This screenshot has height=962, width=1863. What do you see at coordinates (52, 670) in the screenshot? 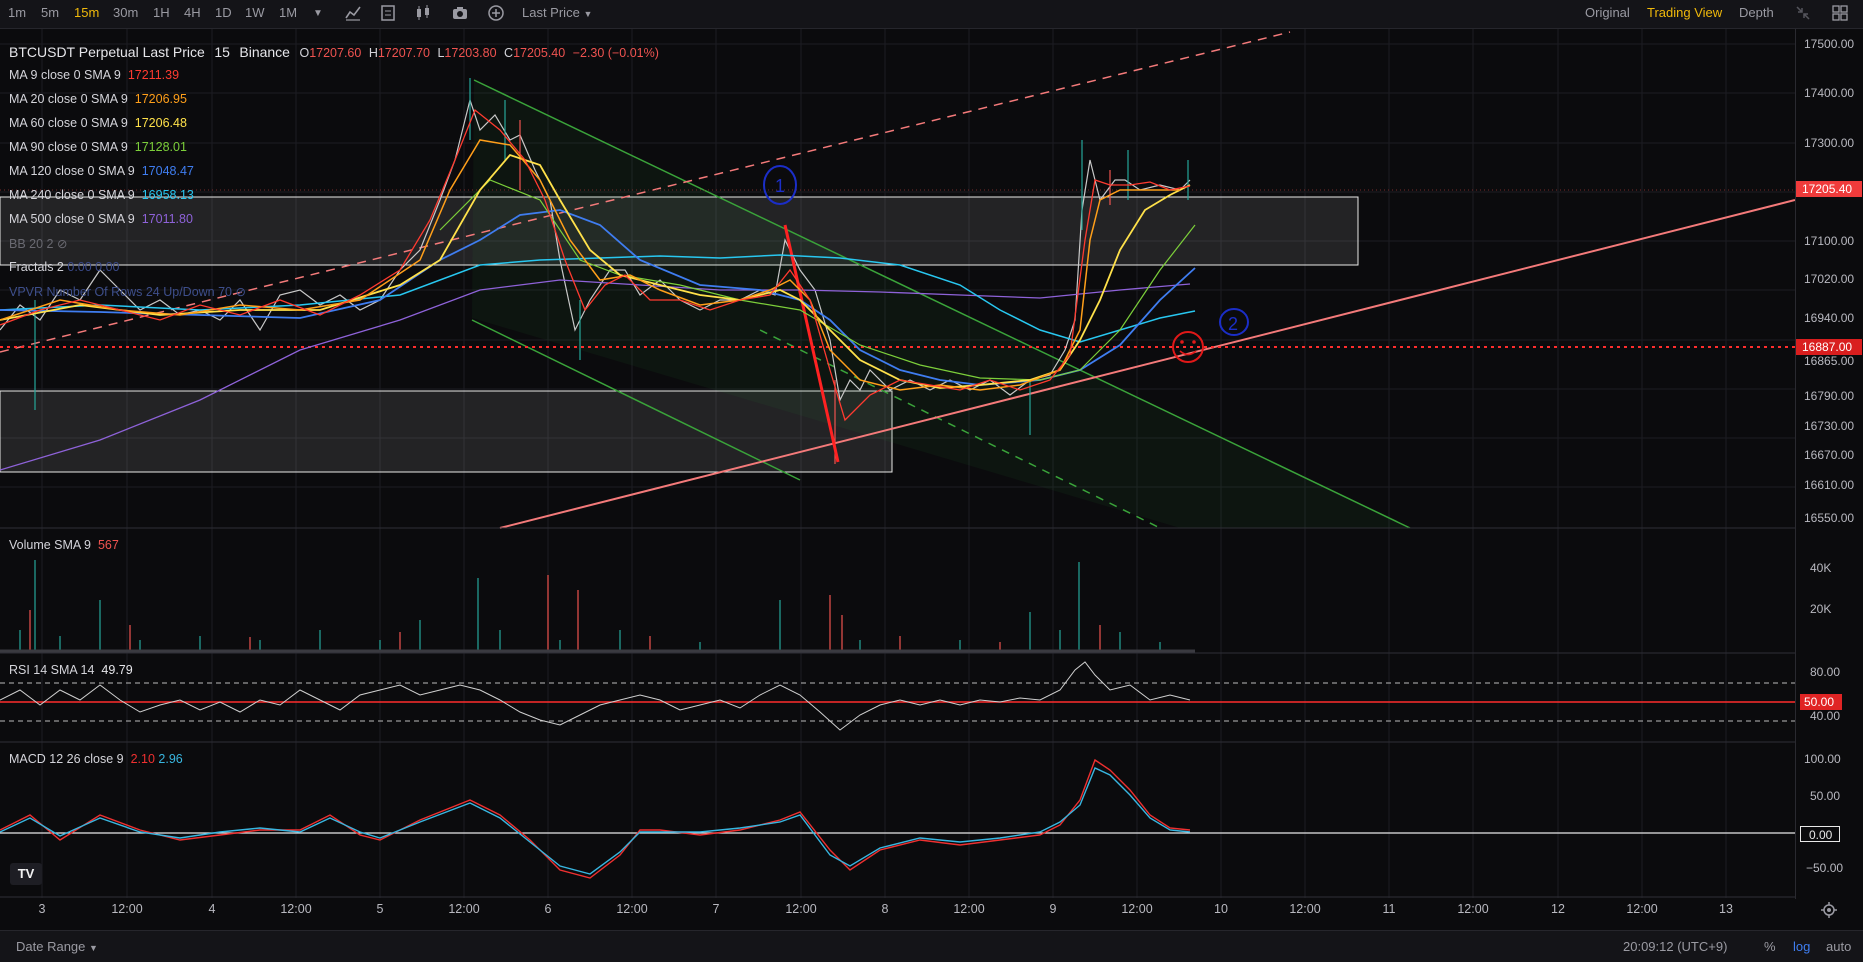
I see `rsi-label: RSI 14 SMA 14` at bounding box center [52, 670].